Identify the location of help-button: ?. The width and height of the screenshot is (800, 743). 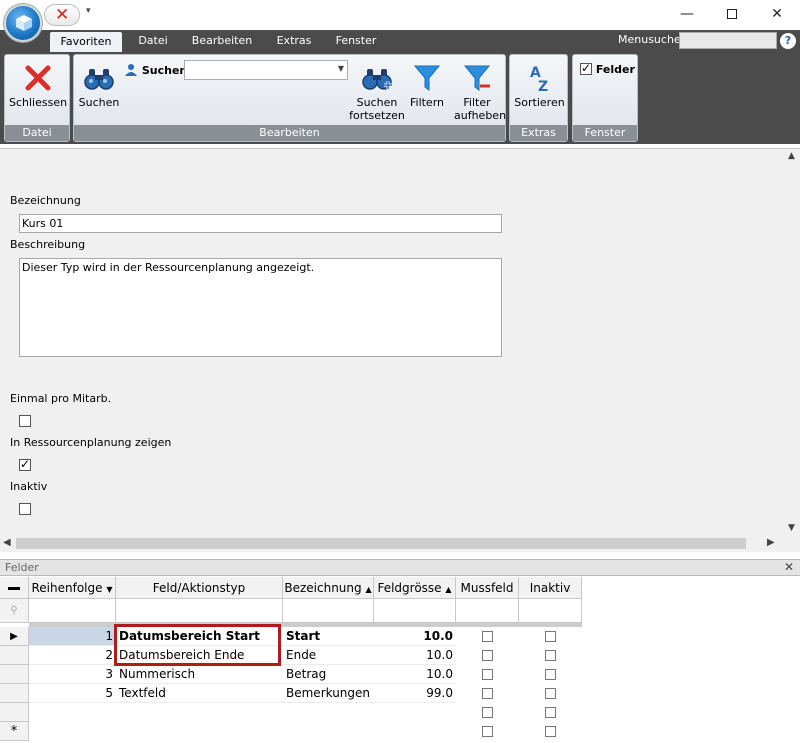
(788, 41).